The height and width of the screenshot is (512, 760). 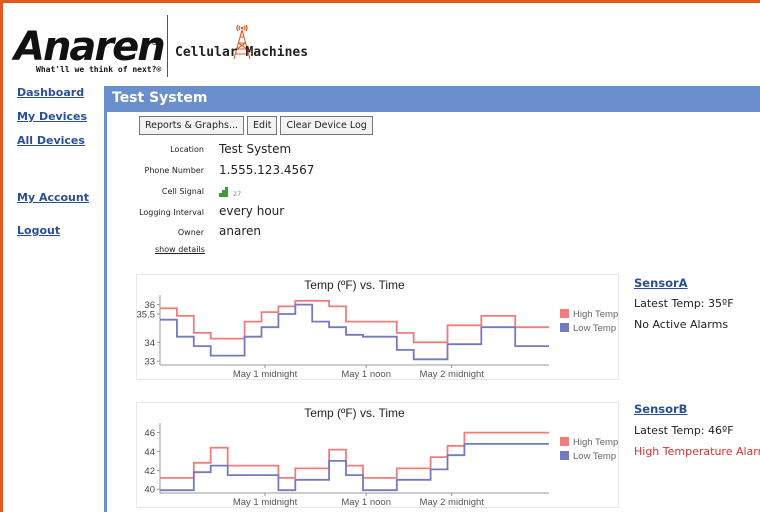 What do you see at coordinates (255, 149) in the screenshot?
I see `location-value: Test System` at bounding box center [255, 149].